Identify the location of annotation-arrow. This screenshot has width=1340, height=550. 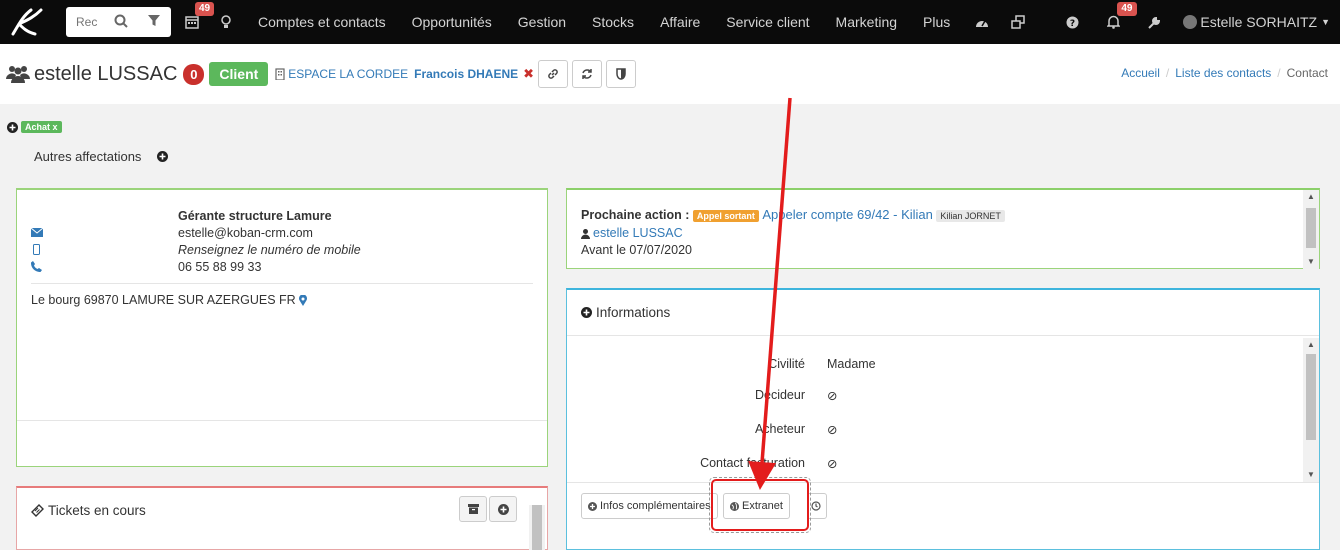
(770, 293).